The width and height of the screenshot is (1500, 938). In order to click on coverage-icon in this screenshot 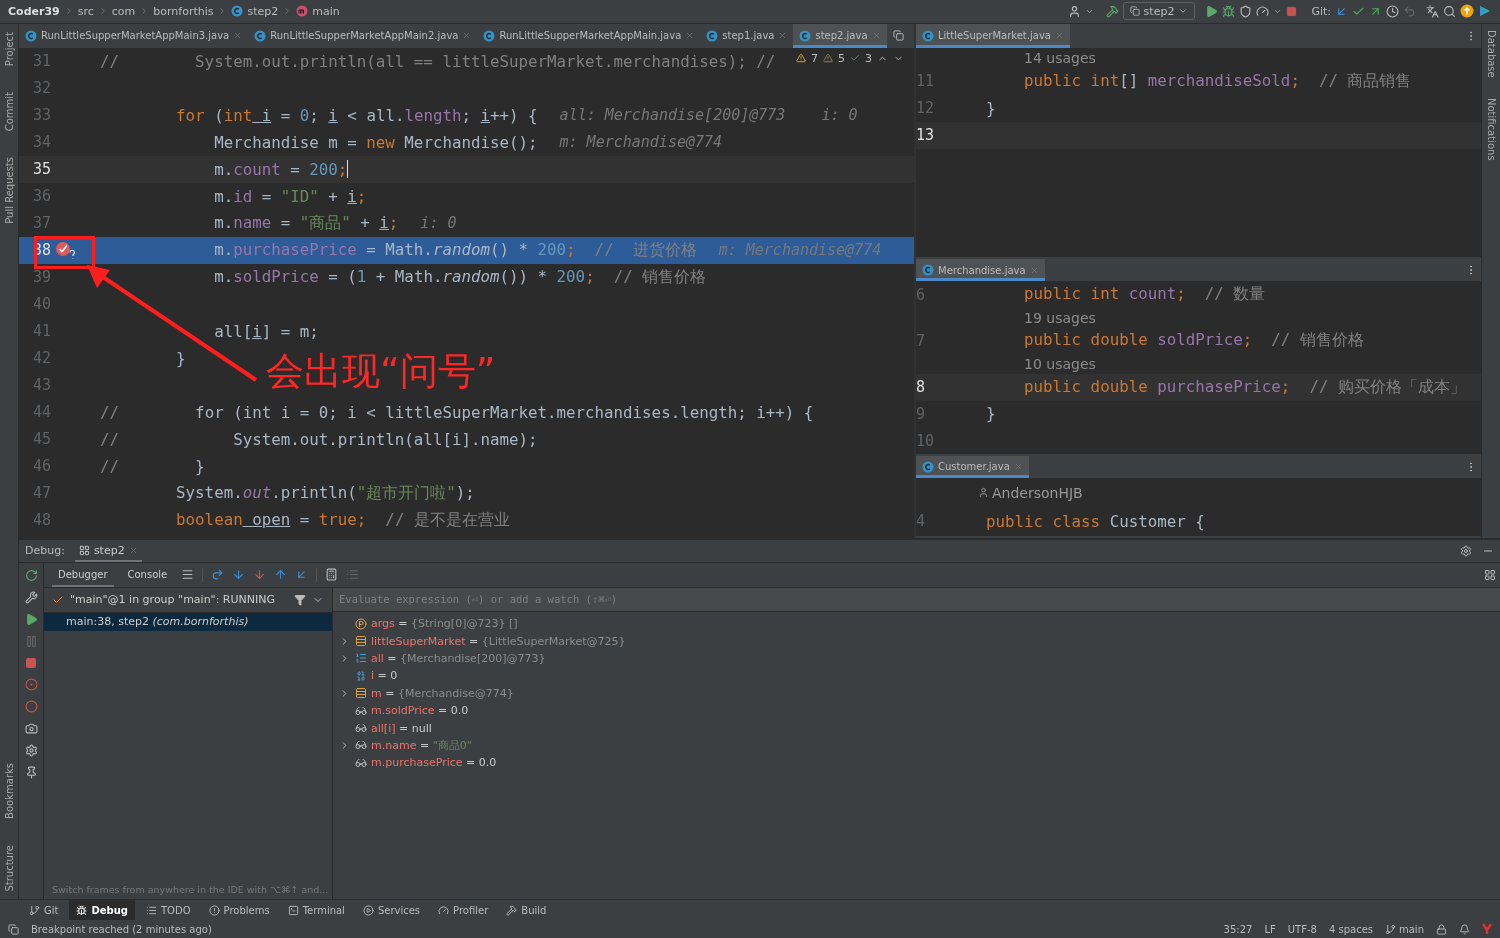, I will do `click(1246, 11)`.